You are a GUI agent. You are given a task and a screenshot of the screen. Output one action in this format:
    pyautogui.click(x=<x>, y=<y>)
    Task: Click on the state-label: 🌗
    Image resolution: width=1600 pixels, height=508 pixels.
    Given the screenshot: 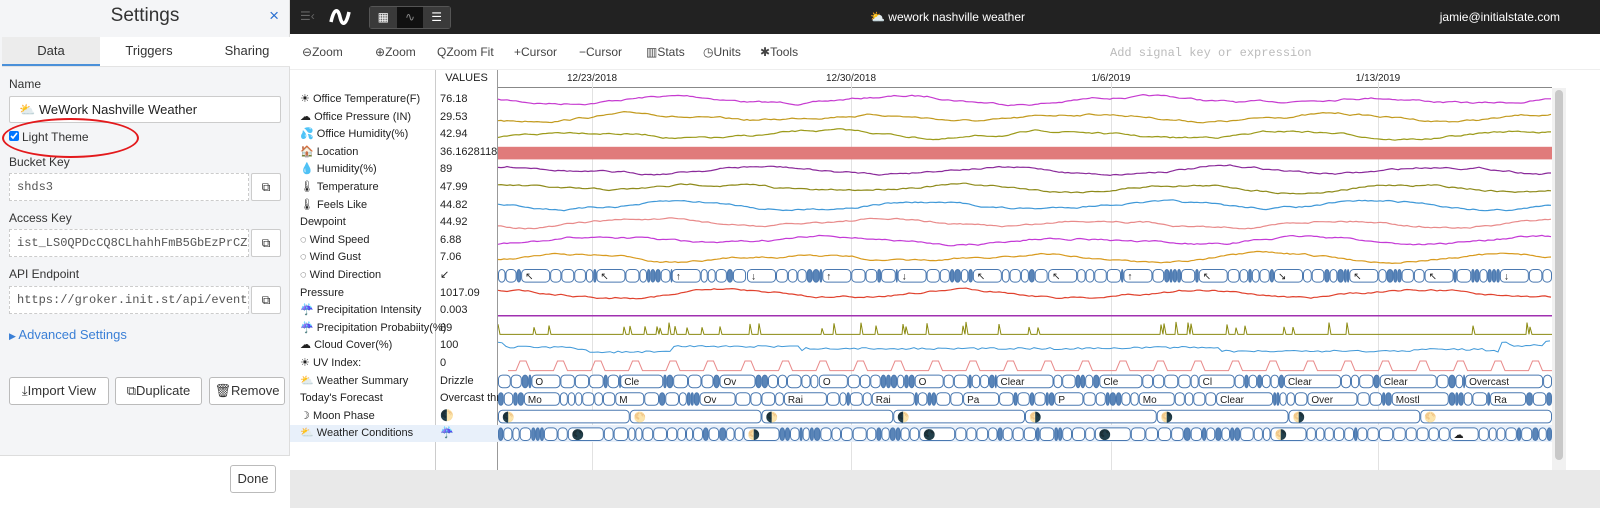 What is the action you would take?
    pyautogui.click(x=1035, y=416)
    